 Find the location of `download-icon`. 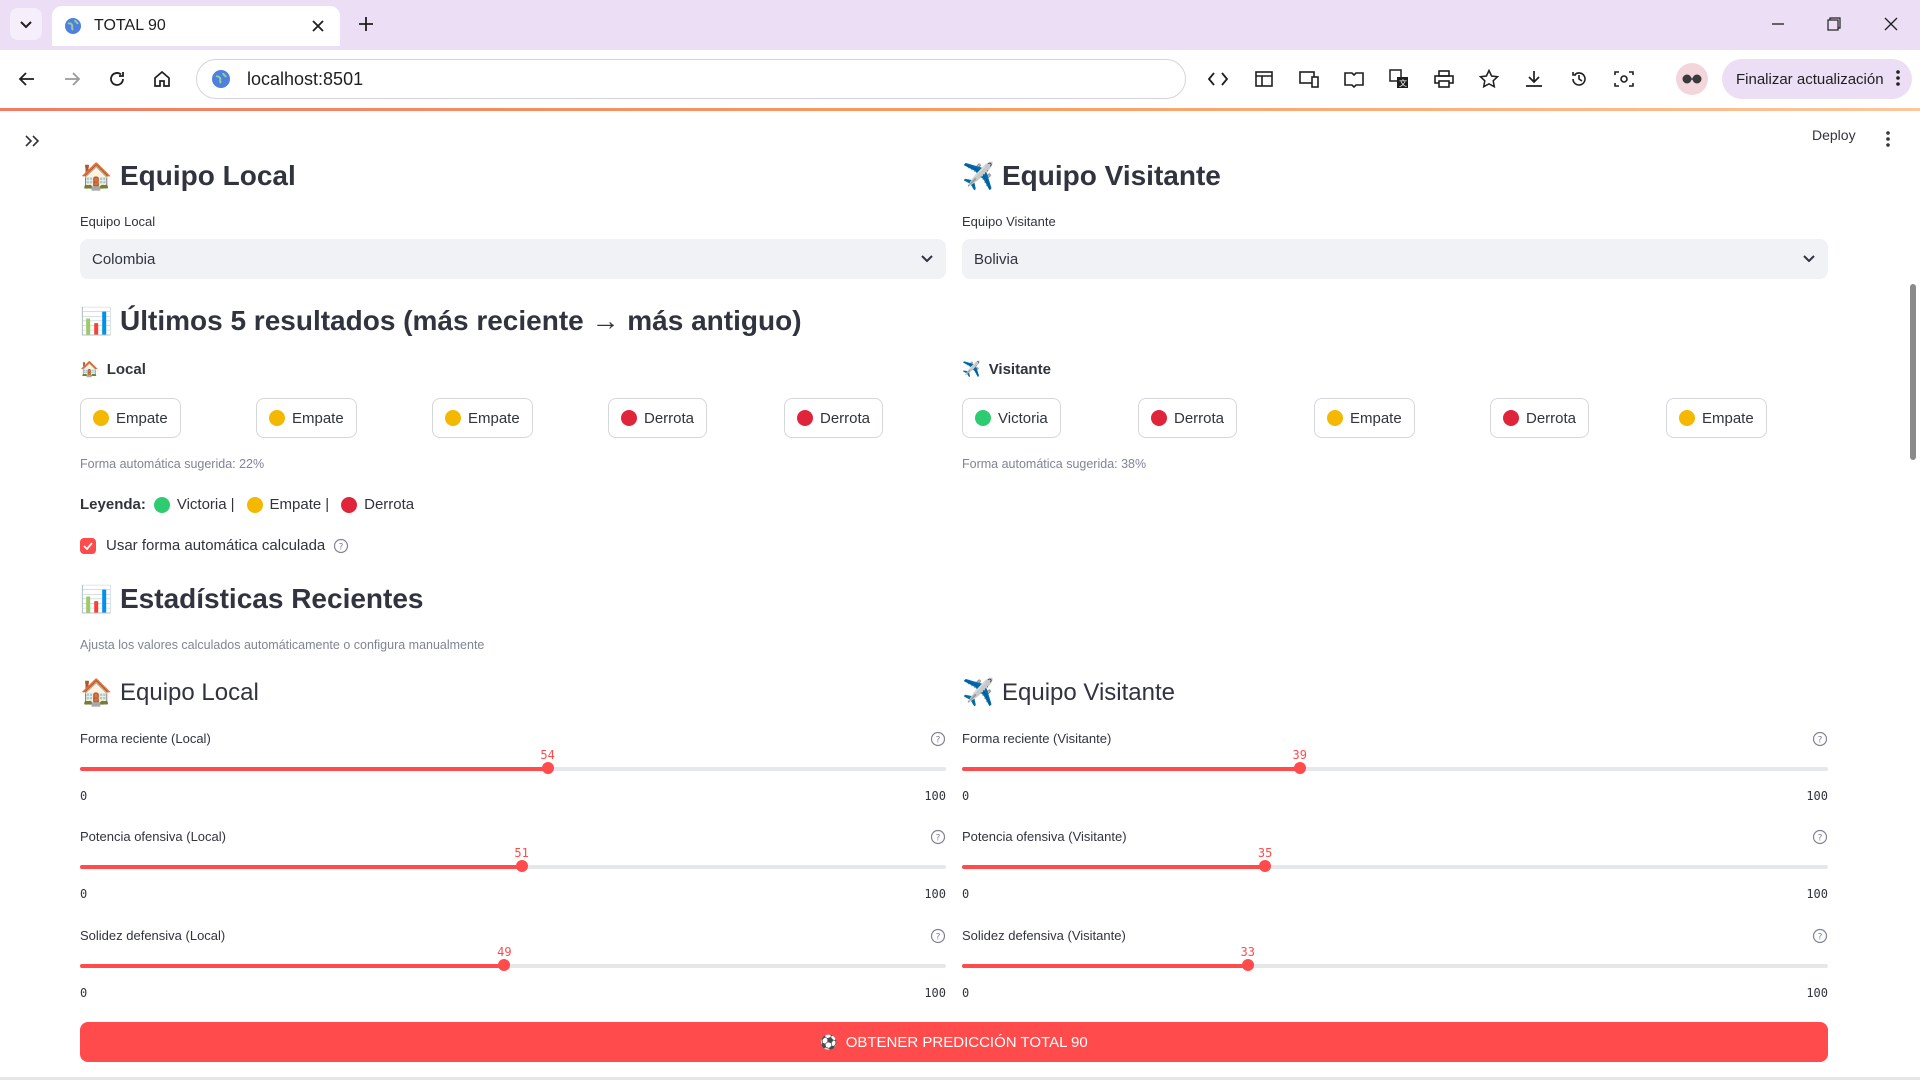

download-icon is located at coordinates (1534, 79).